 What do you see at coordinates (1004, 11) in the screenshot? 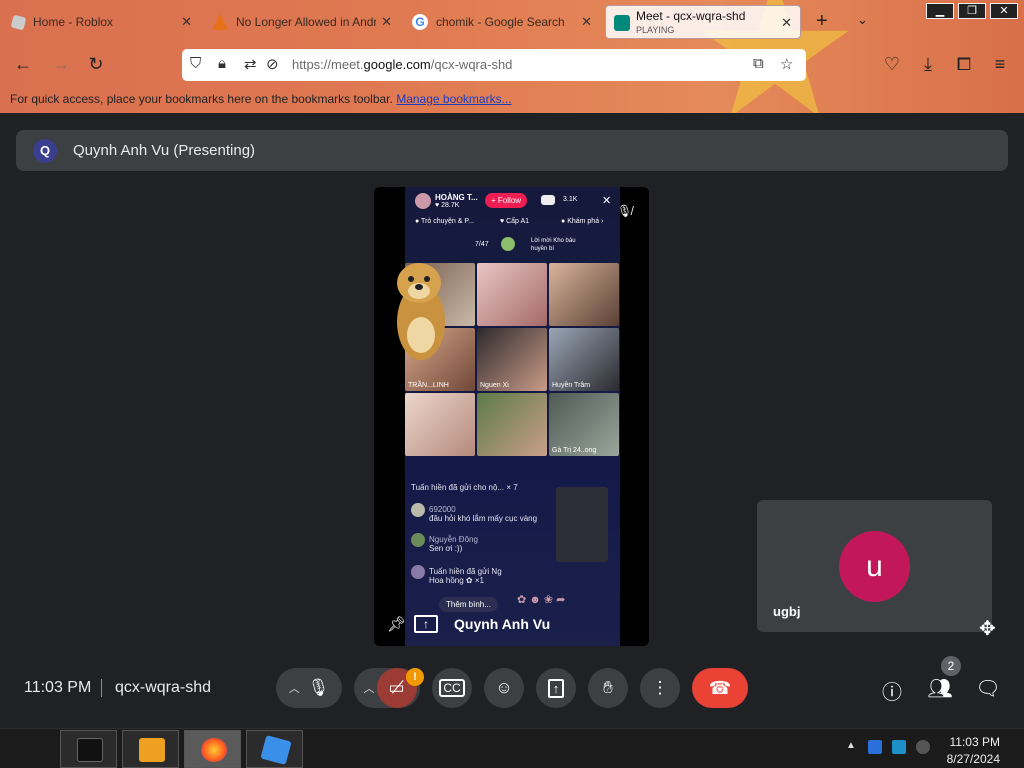
I see `close-window-button: ✕` at bounding box center [1004, 11].